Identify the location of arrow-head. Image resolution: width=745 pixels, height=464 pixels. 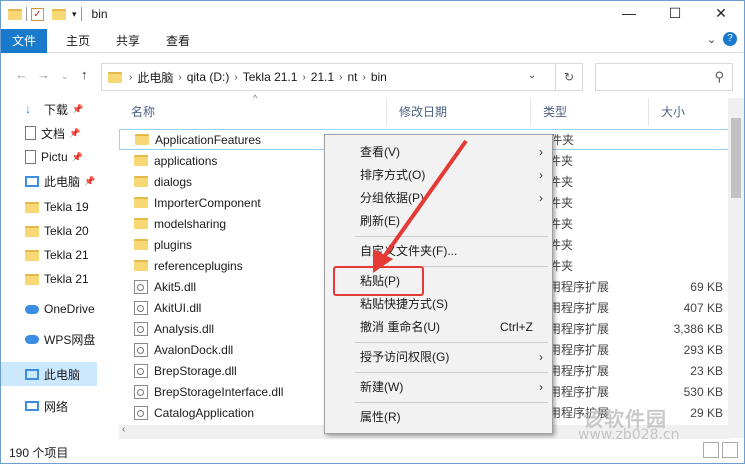
(383, 261).